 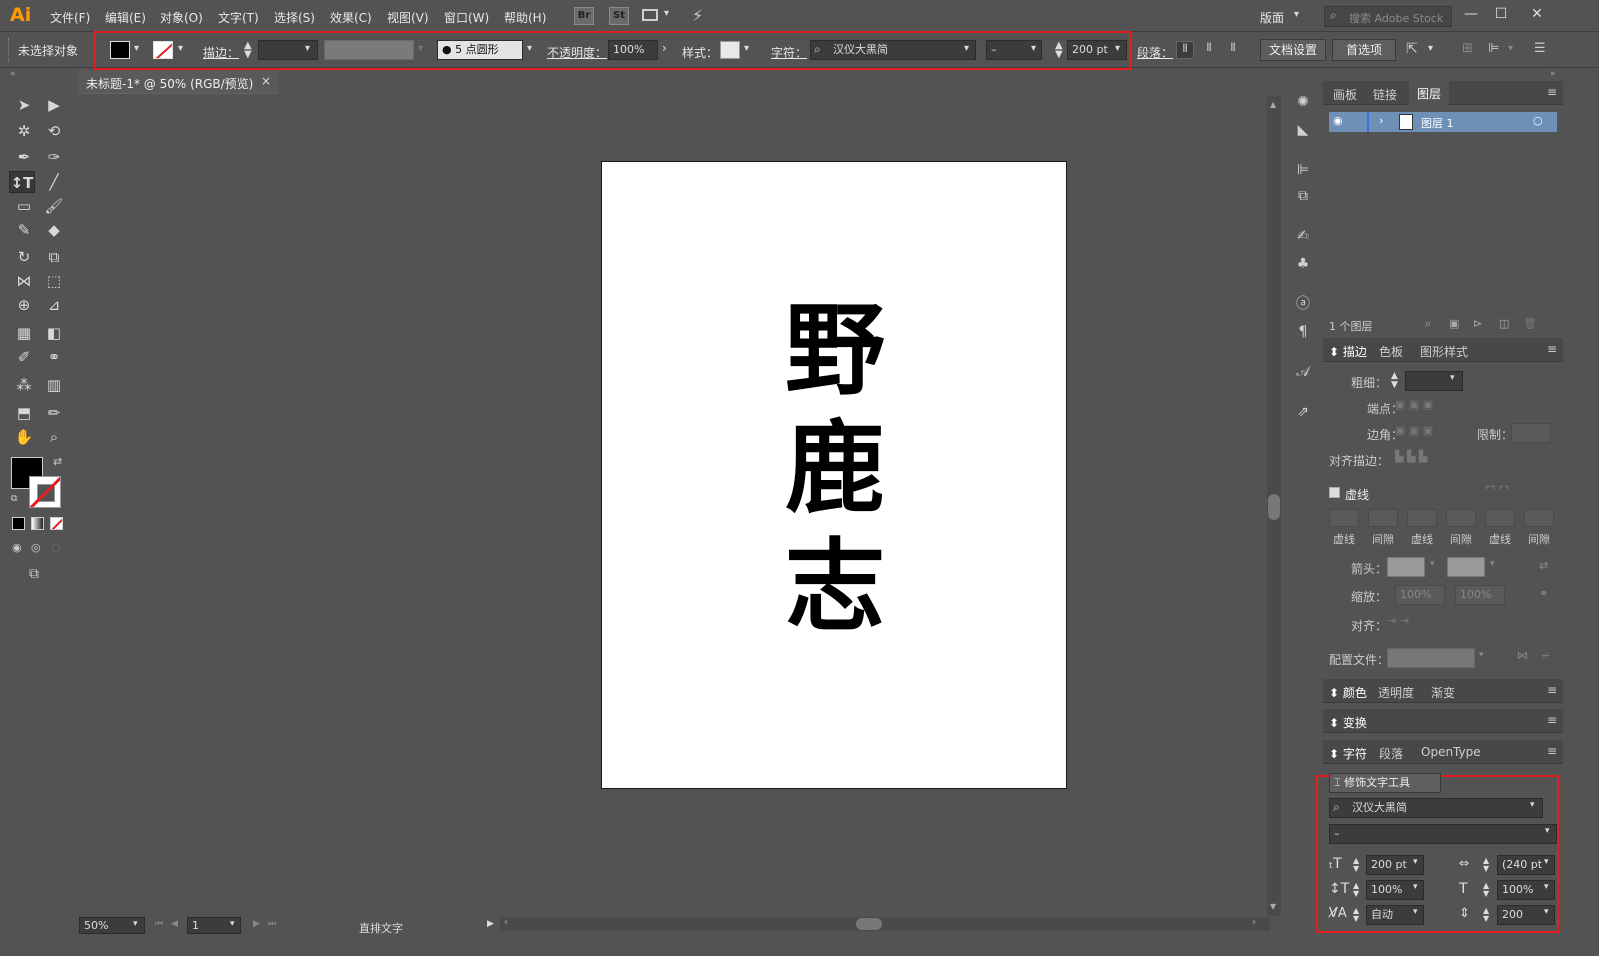 What do you see at coordinates (1443, 692) in the screenshot?
I see `tab-gradient: 渐变` at bounding box center [1443, 692].